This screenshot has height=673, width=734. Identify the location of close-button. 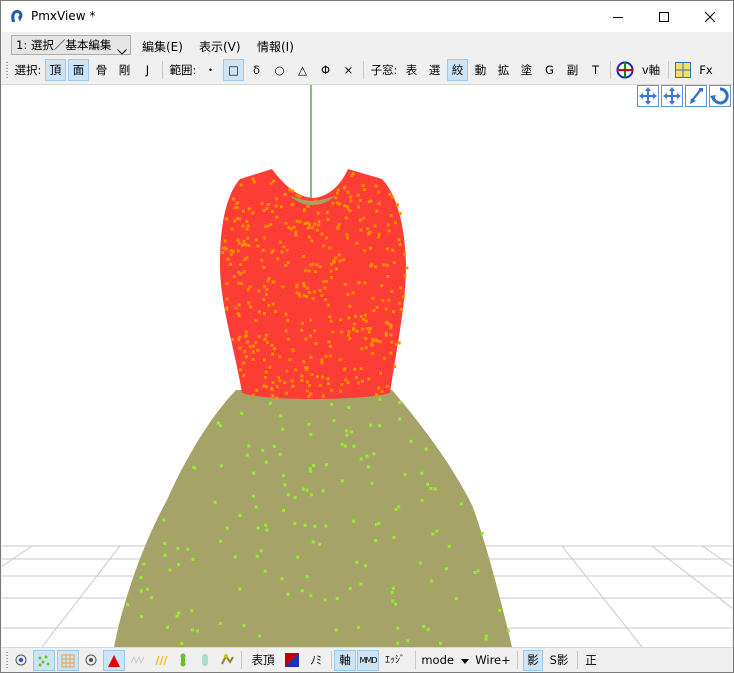
(710, 16).